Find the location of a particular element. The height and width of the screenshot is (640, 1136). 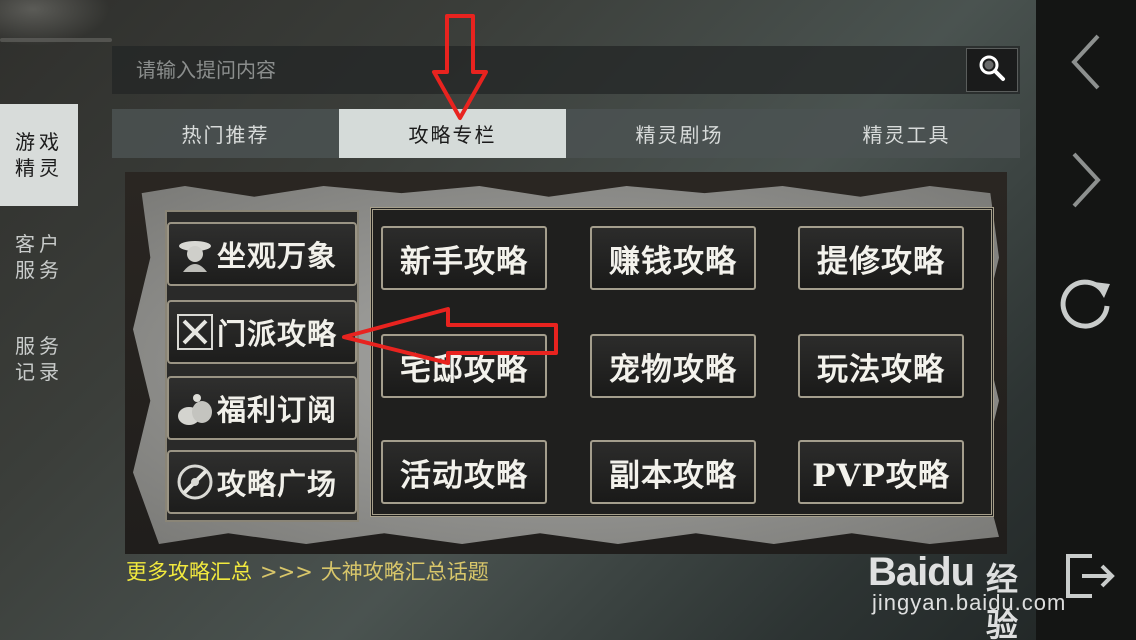

side-button-overview: 坐观万象 is located at coordinates (262, 254).